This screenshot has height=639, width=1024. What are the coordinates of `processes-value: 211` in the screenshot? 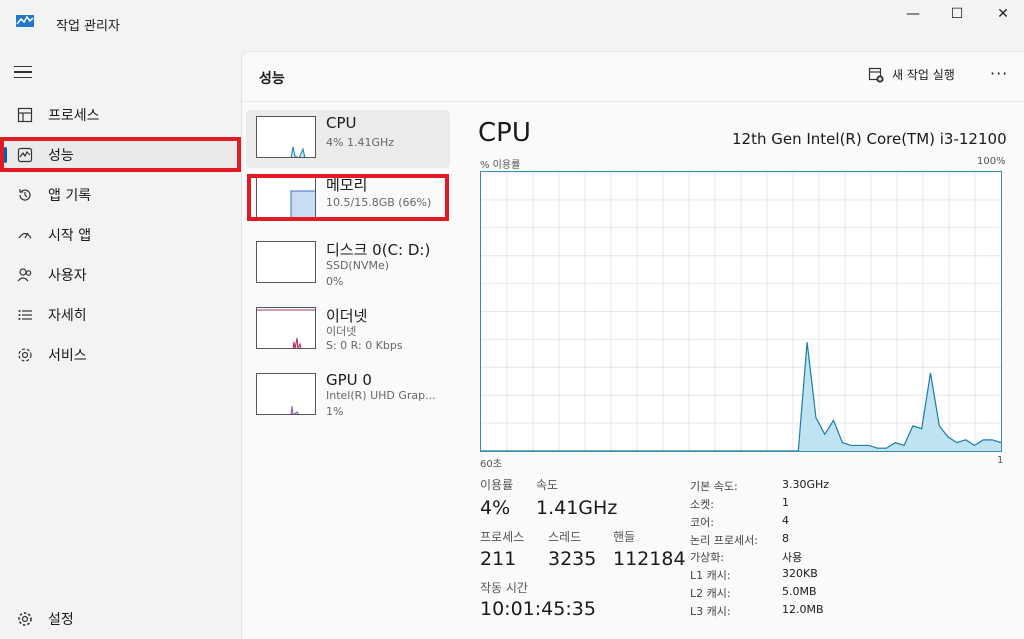 It's located at (498, 559).